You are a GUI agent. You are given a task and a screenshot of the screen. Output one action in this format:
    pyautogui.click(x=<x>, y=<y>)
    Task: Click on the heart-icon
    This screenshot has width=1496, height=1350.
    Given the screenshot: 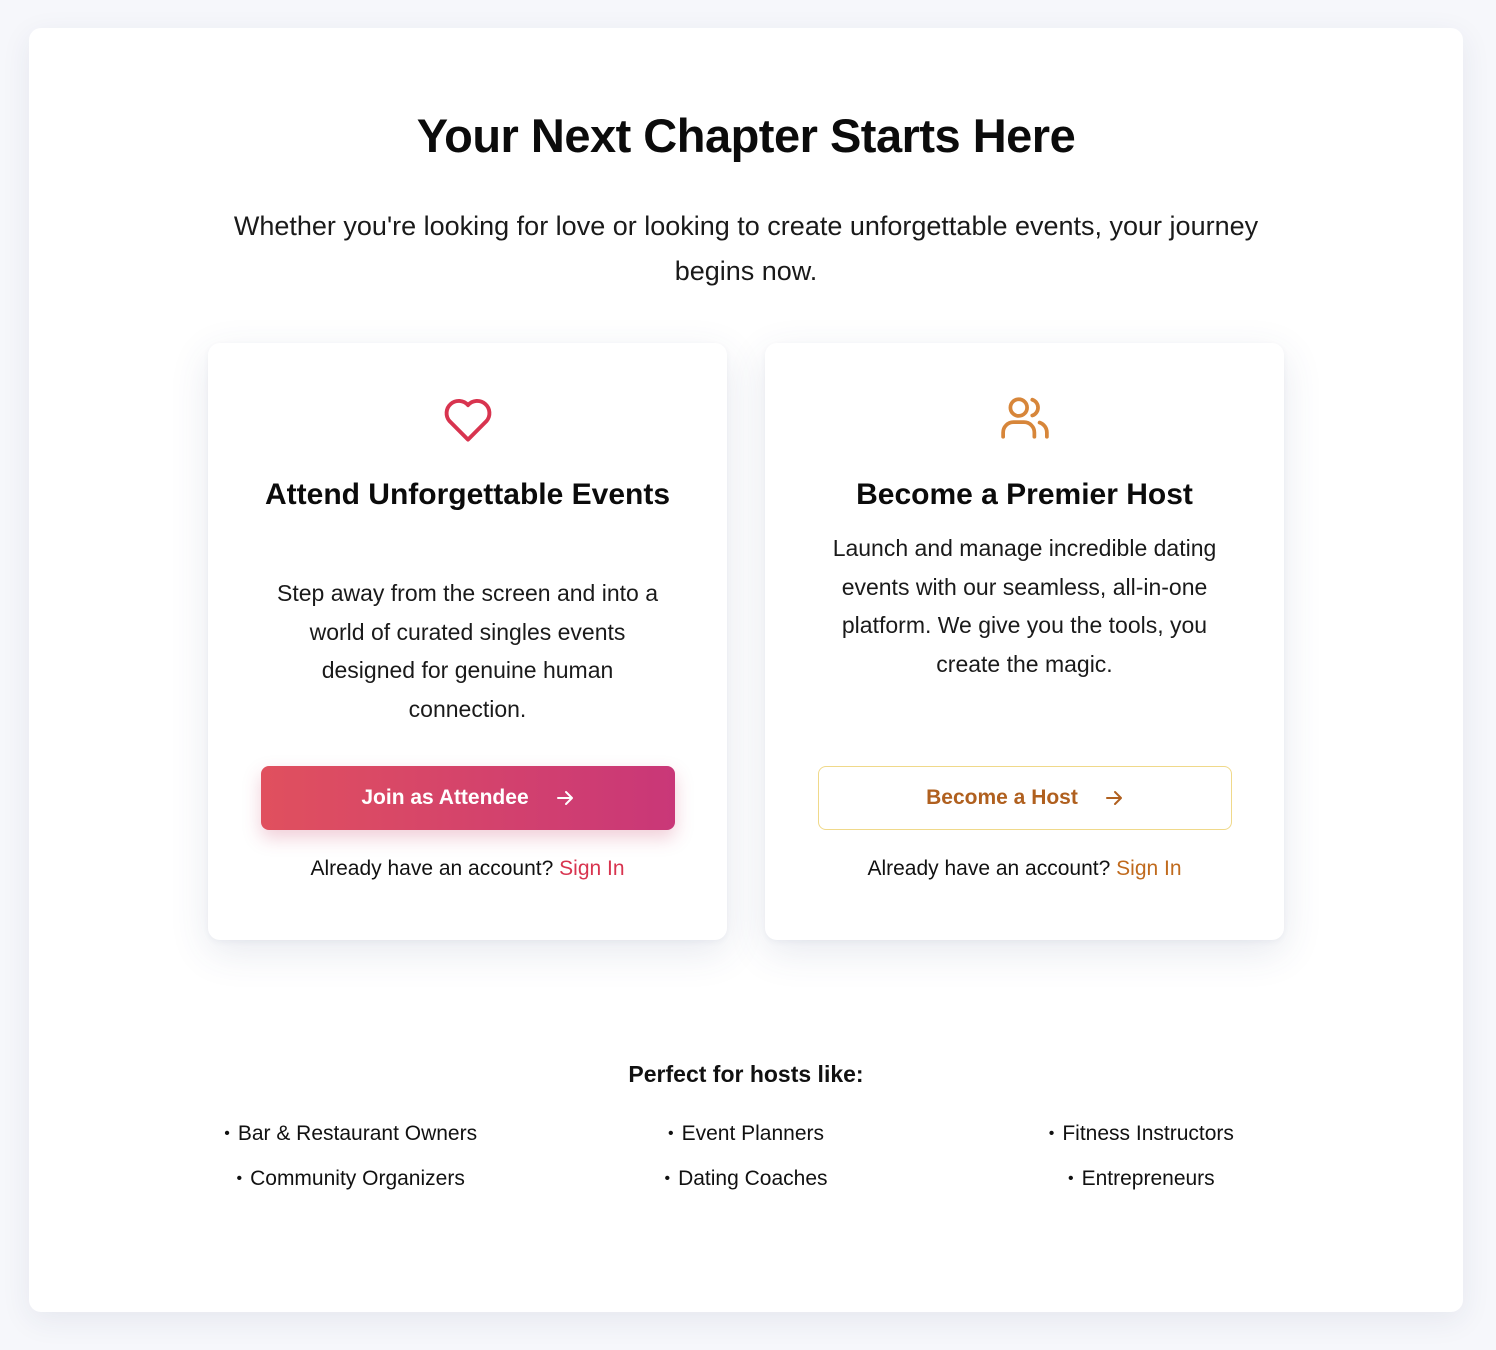 What is the action you would take?
    pyautogui.click(x=467, y=419)
    